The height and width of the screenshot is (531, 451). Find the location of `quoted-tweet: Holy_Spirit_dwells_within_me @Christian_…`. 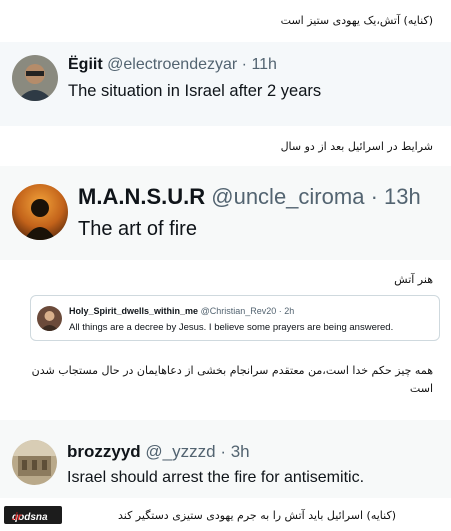

quoted-tweet: Holy_Spirit_dwells_within_me @Christian_… is located at coordinates (235, 318).